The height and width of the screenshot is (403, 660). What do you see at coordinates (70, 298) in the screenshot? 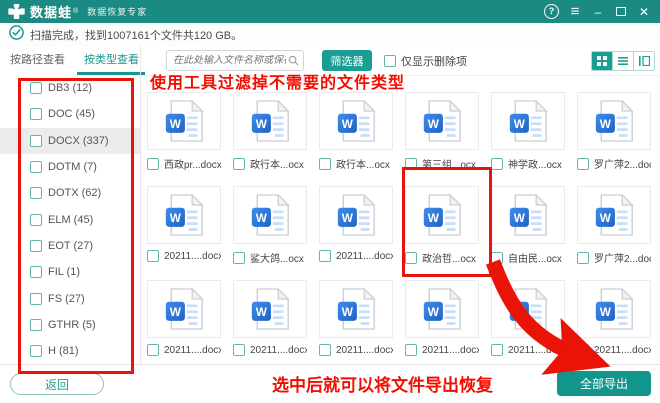
I see `sidebar-item-fs: FS (27)` at bounding box center [70, 298].